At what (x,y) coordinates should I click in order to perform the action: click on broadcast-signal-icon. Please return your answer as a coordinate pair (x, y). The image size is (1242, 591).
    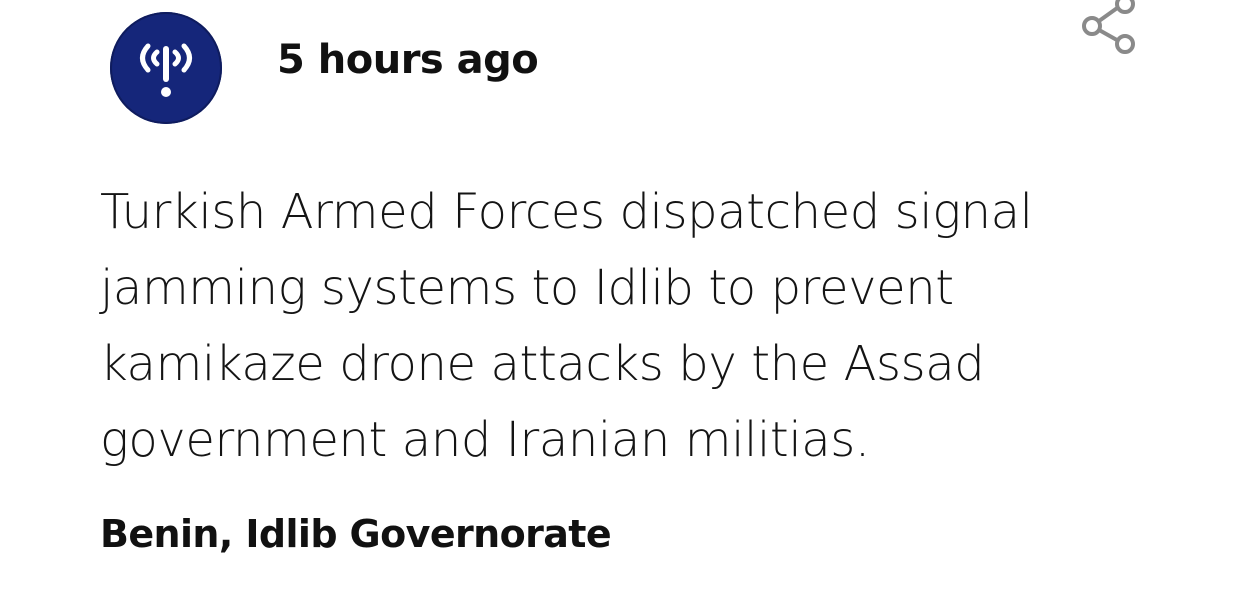
    Looking at the image, I should click on (166, 70).